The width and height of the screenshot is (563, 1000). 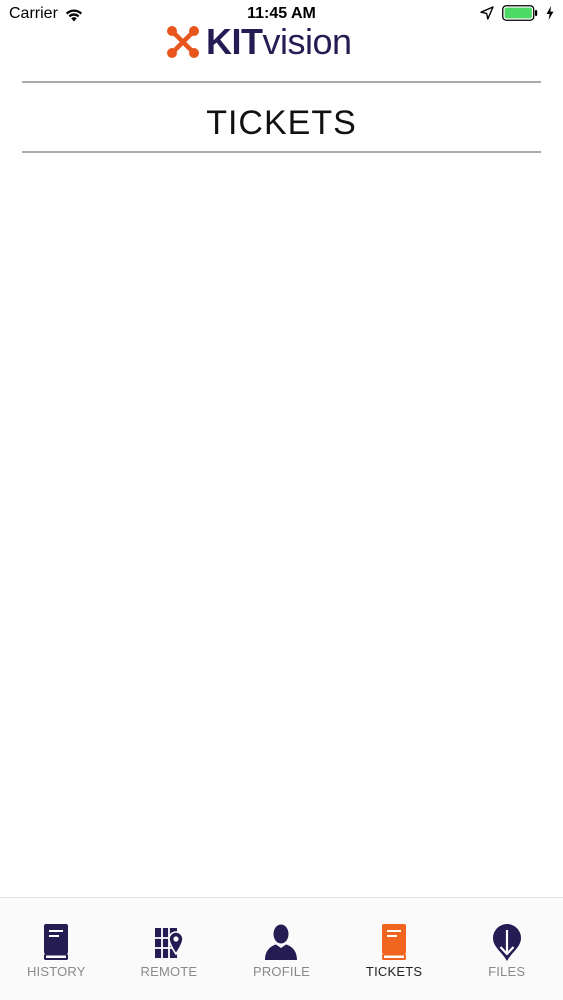 What do you see at coordinates (169, 971) in the screenshot?
I see `tab-remote-label: REMOTE` at bounding box center [169, 971].